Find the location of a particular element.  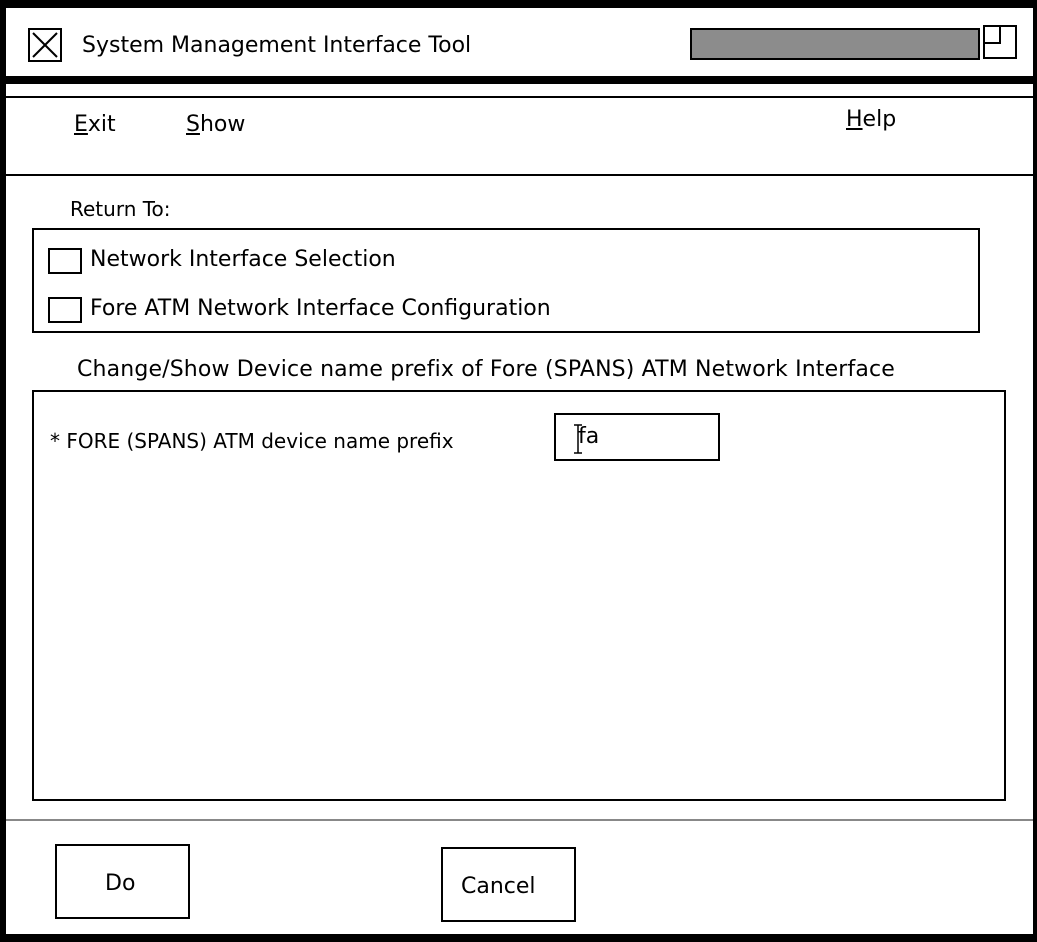

maximize-button is located at coordinates (1000, 42).